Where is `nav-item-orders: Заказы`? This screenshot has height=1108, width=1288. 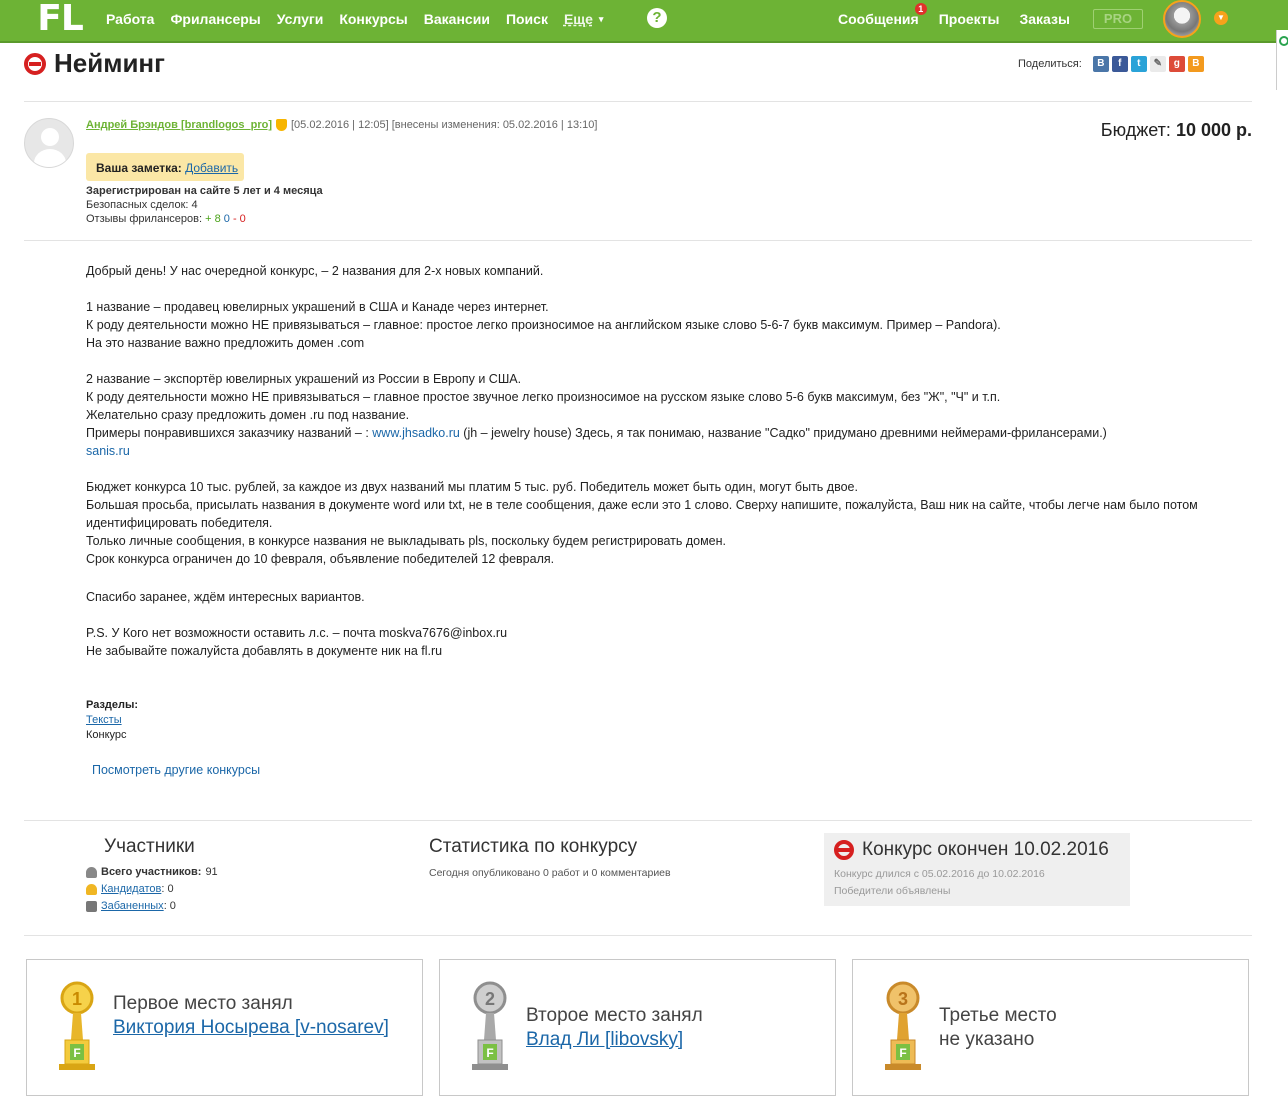
nav-item-orders: Заказы is located at coordinates (1044, 19).